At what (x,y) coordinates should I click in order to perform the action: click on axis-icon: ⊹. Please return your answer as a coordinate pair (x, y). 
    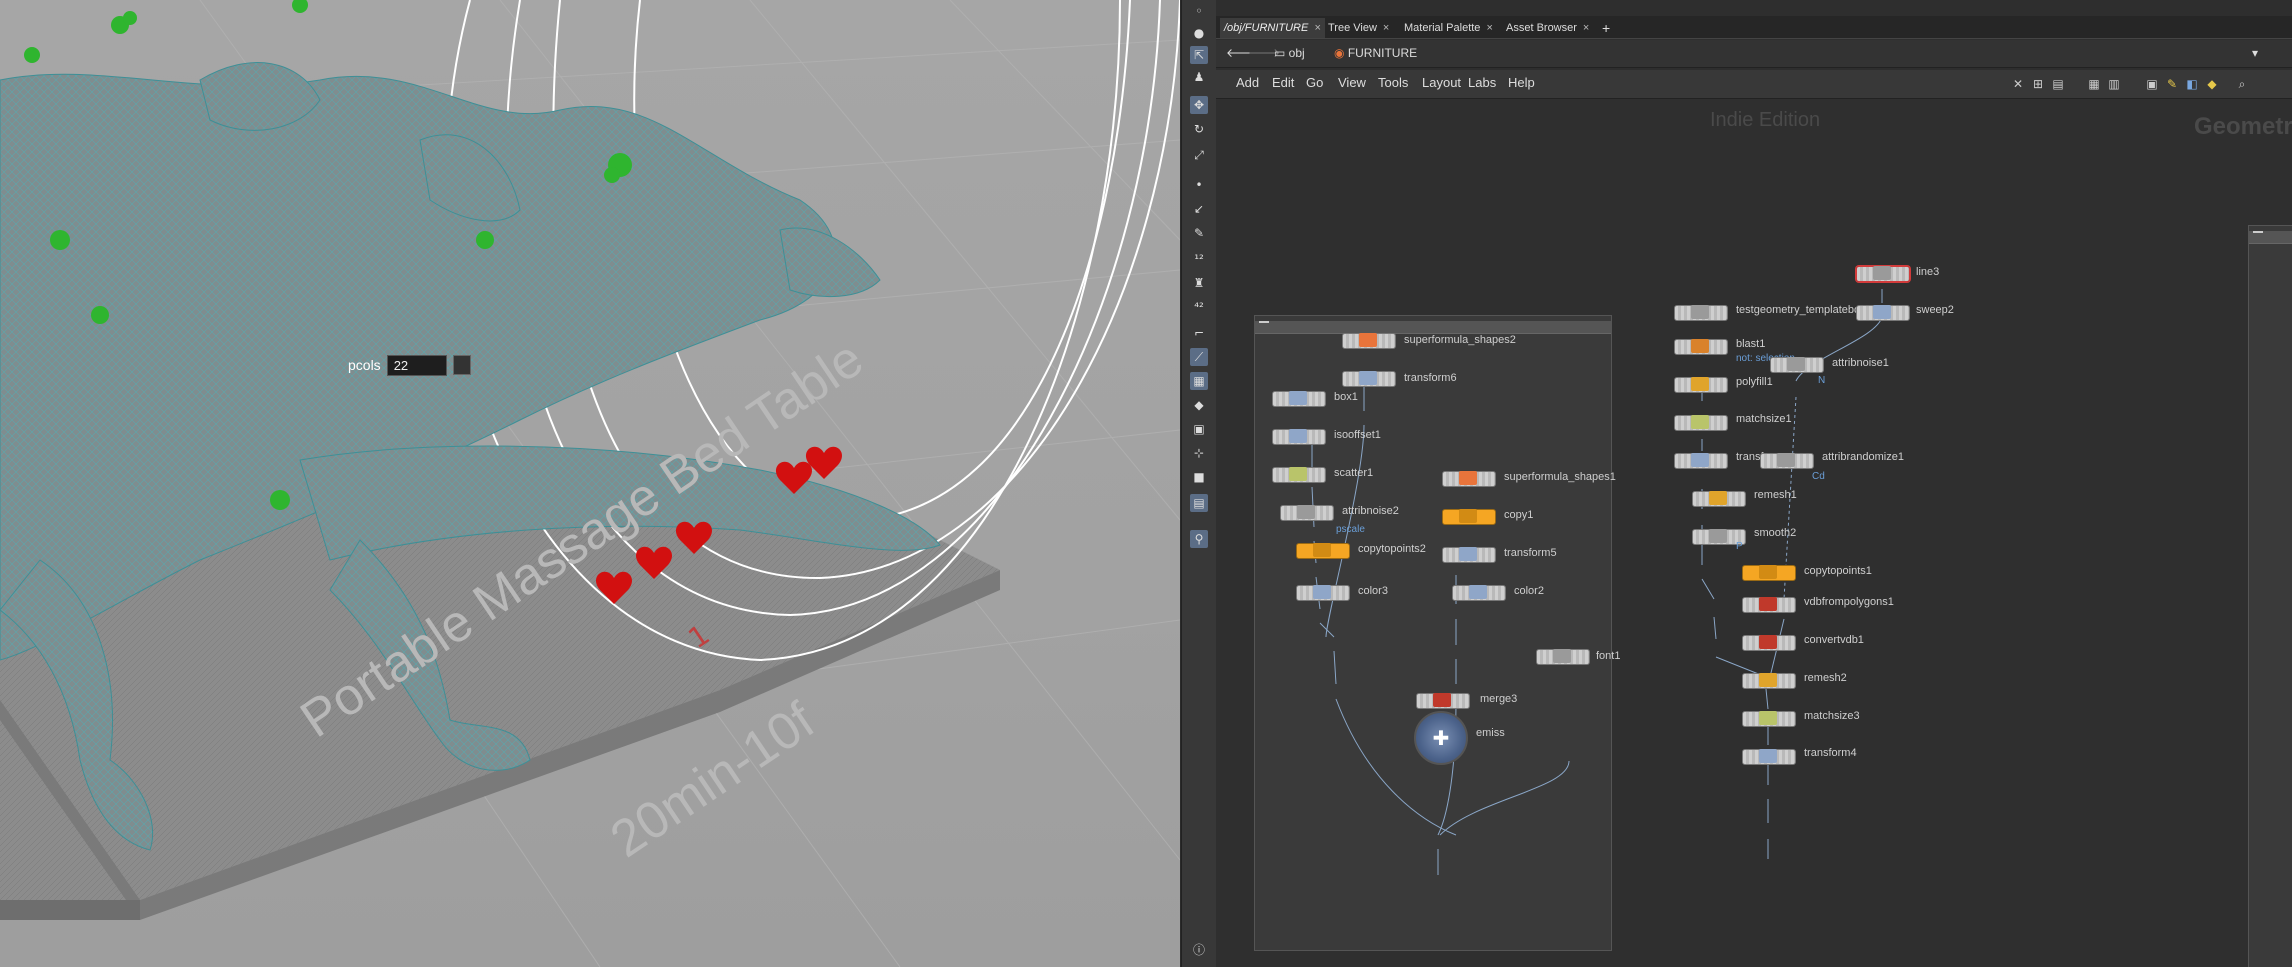
    Looking at the image, I should click on (1199, 453).